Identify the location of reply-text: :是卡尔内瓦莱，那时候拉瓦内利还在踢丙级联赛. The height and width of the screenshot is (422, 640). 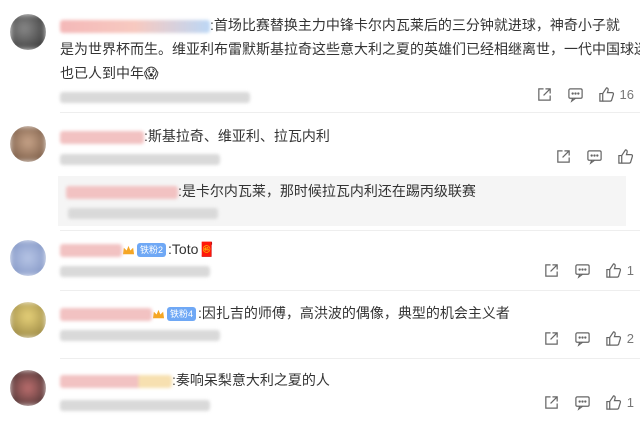
(327, 191).